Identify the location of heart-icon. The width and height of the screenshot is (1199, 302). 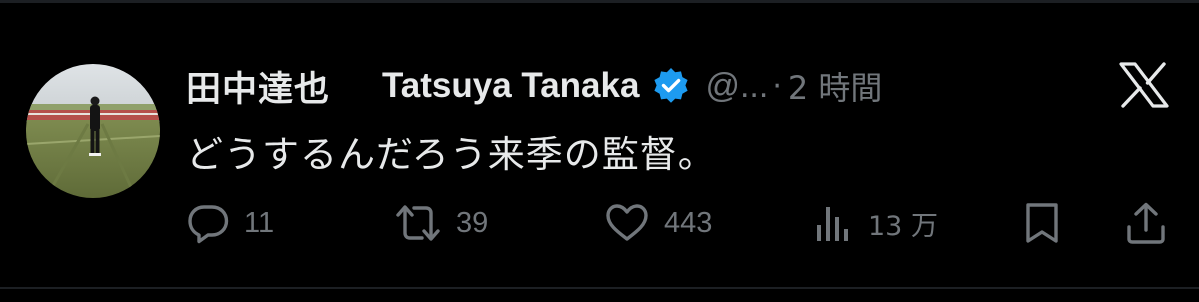
(627, 222).